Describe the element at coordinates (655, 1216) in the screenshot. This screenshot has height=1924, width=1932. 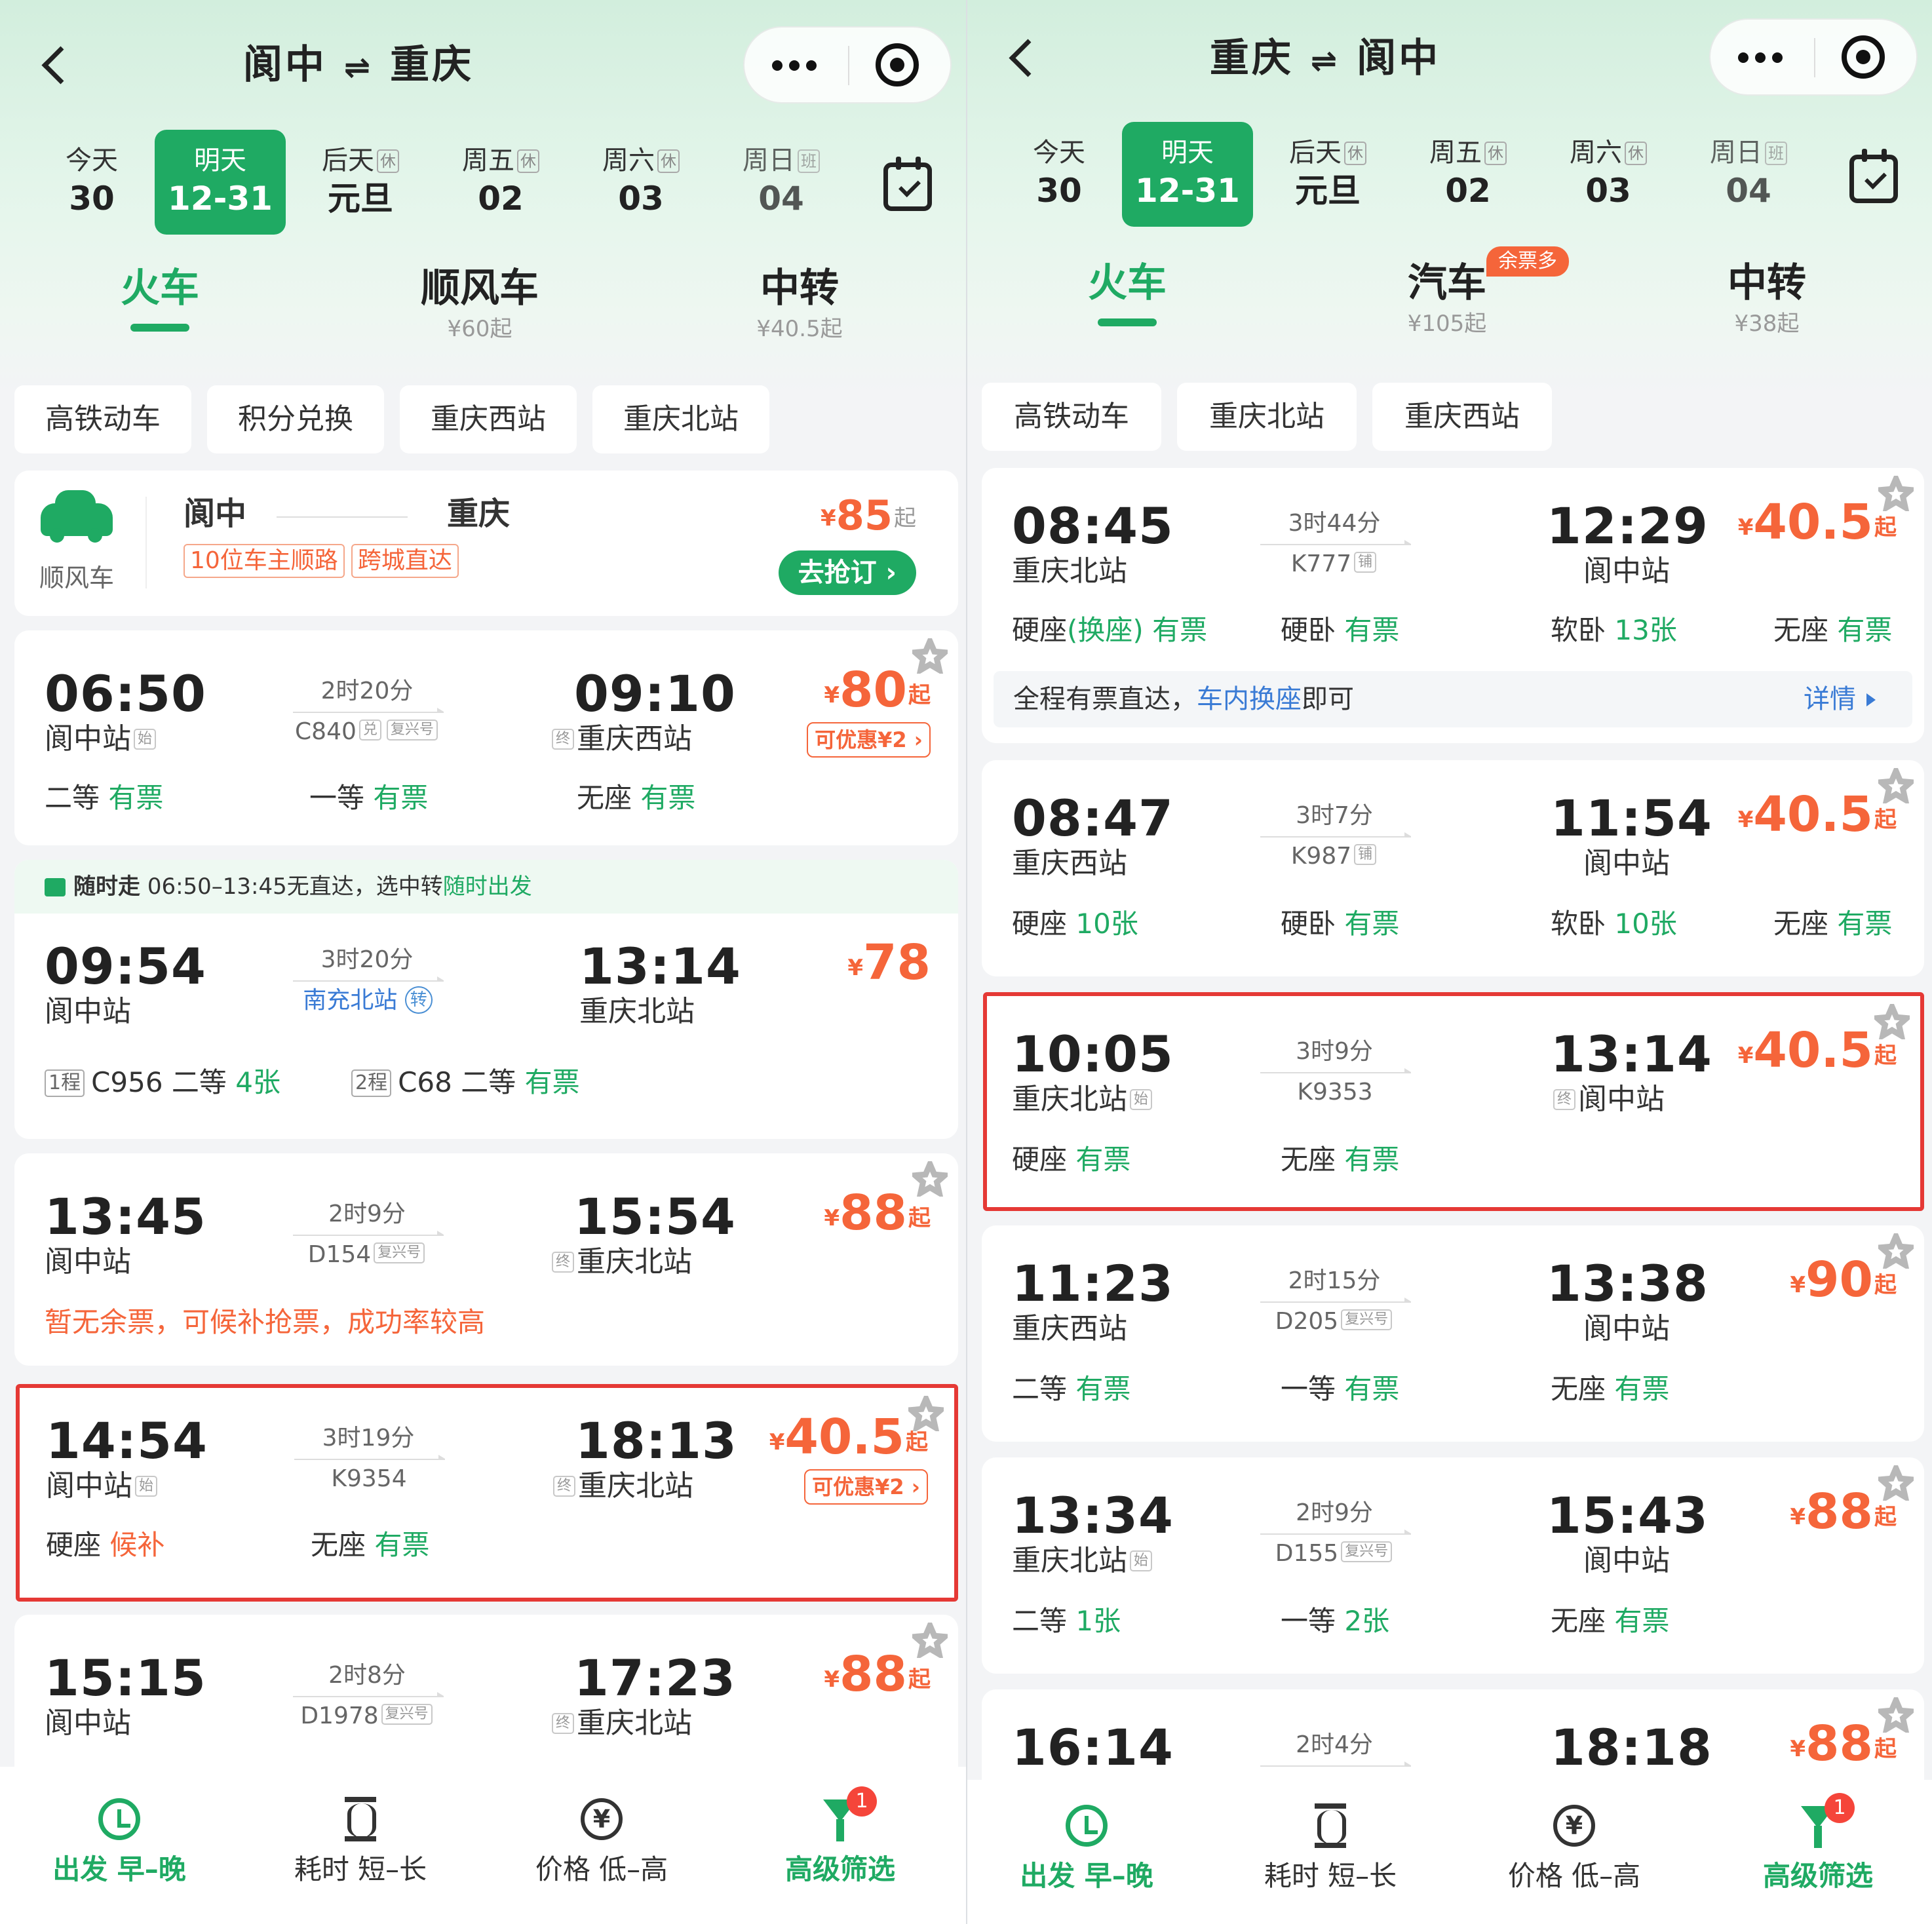
I see `arrival-time: 15:54` at that location.